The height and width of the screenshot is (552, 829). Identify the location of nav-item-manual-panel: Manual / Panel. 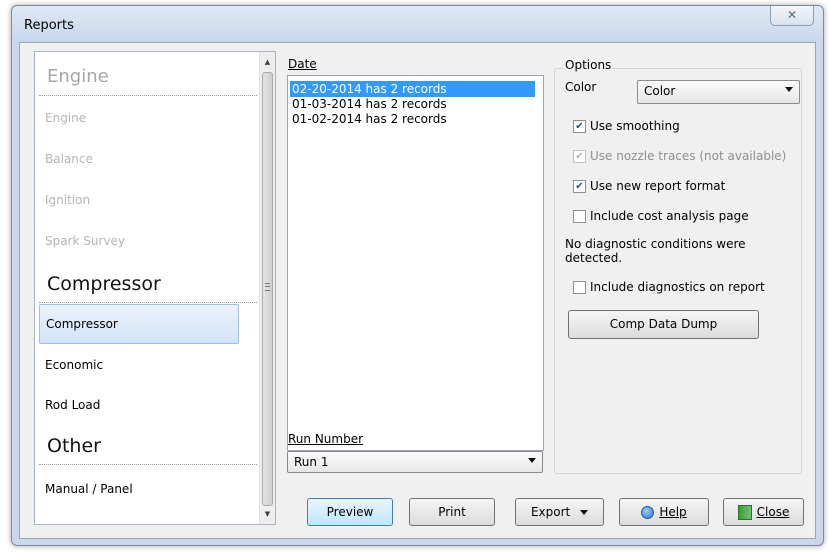
(89, 489).